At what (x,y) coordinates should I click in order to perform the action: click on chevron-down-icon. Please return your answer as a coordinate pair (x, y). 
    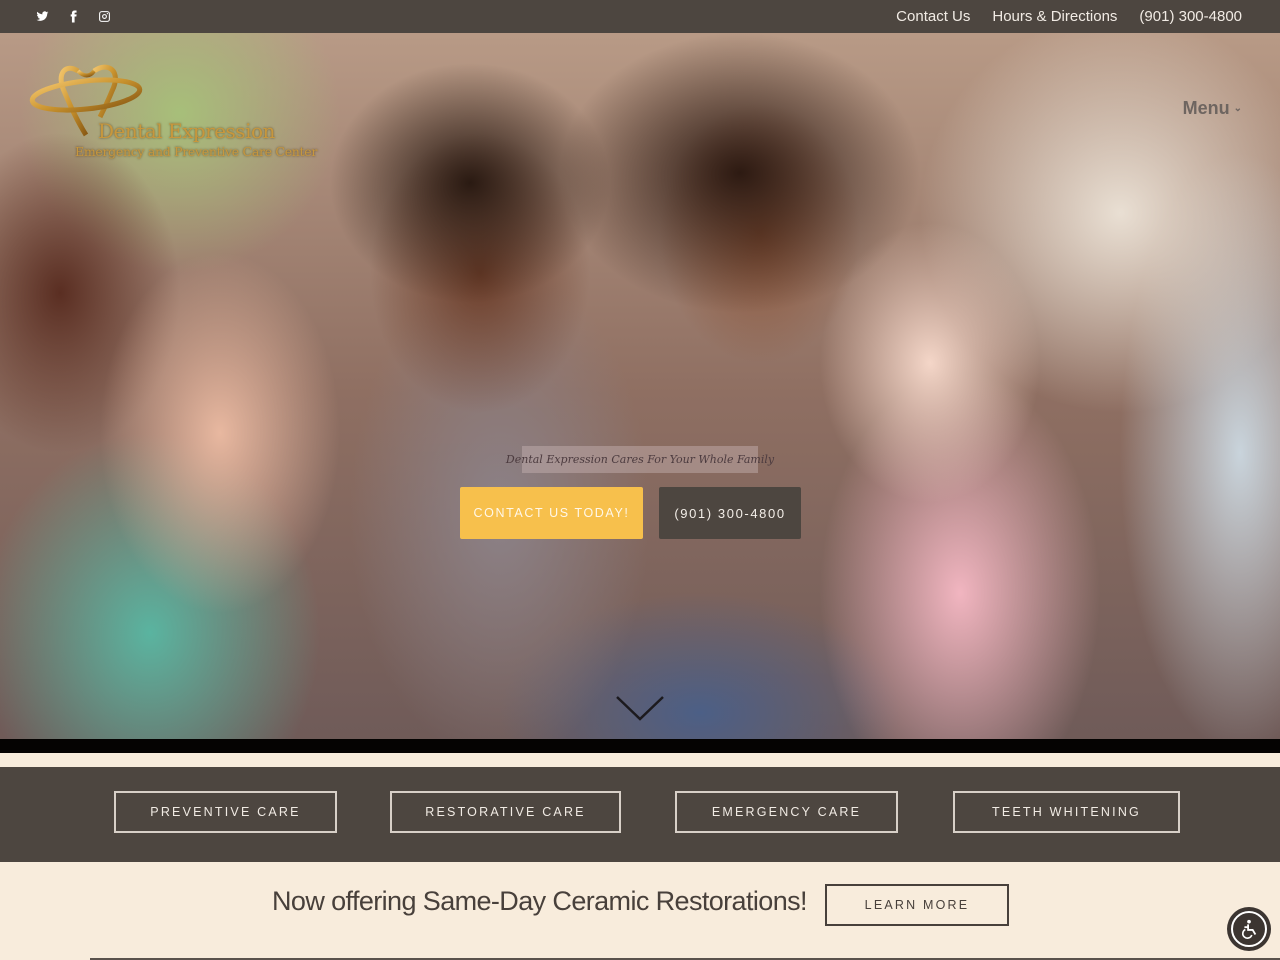
    Looking at the image, I should click on (640, 708).